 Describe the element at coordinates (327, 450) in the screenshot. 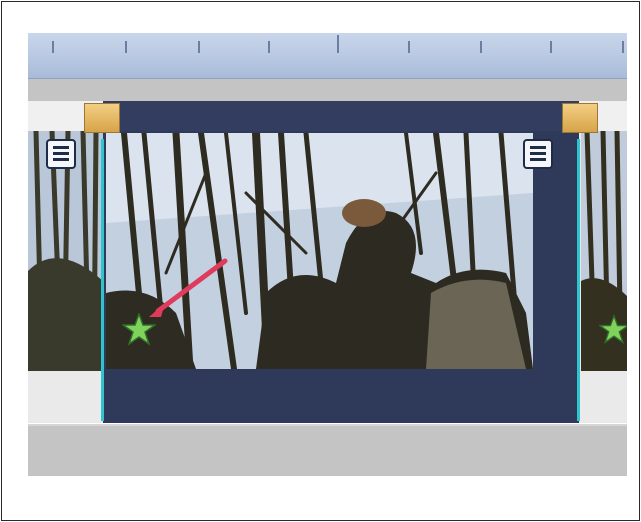

I see `timeline-lower-band` at that location.